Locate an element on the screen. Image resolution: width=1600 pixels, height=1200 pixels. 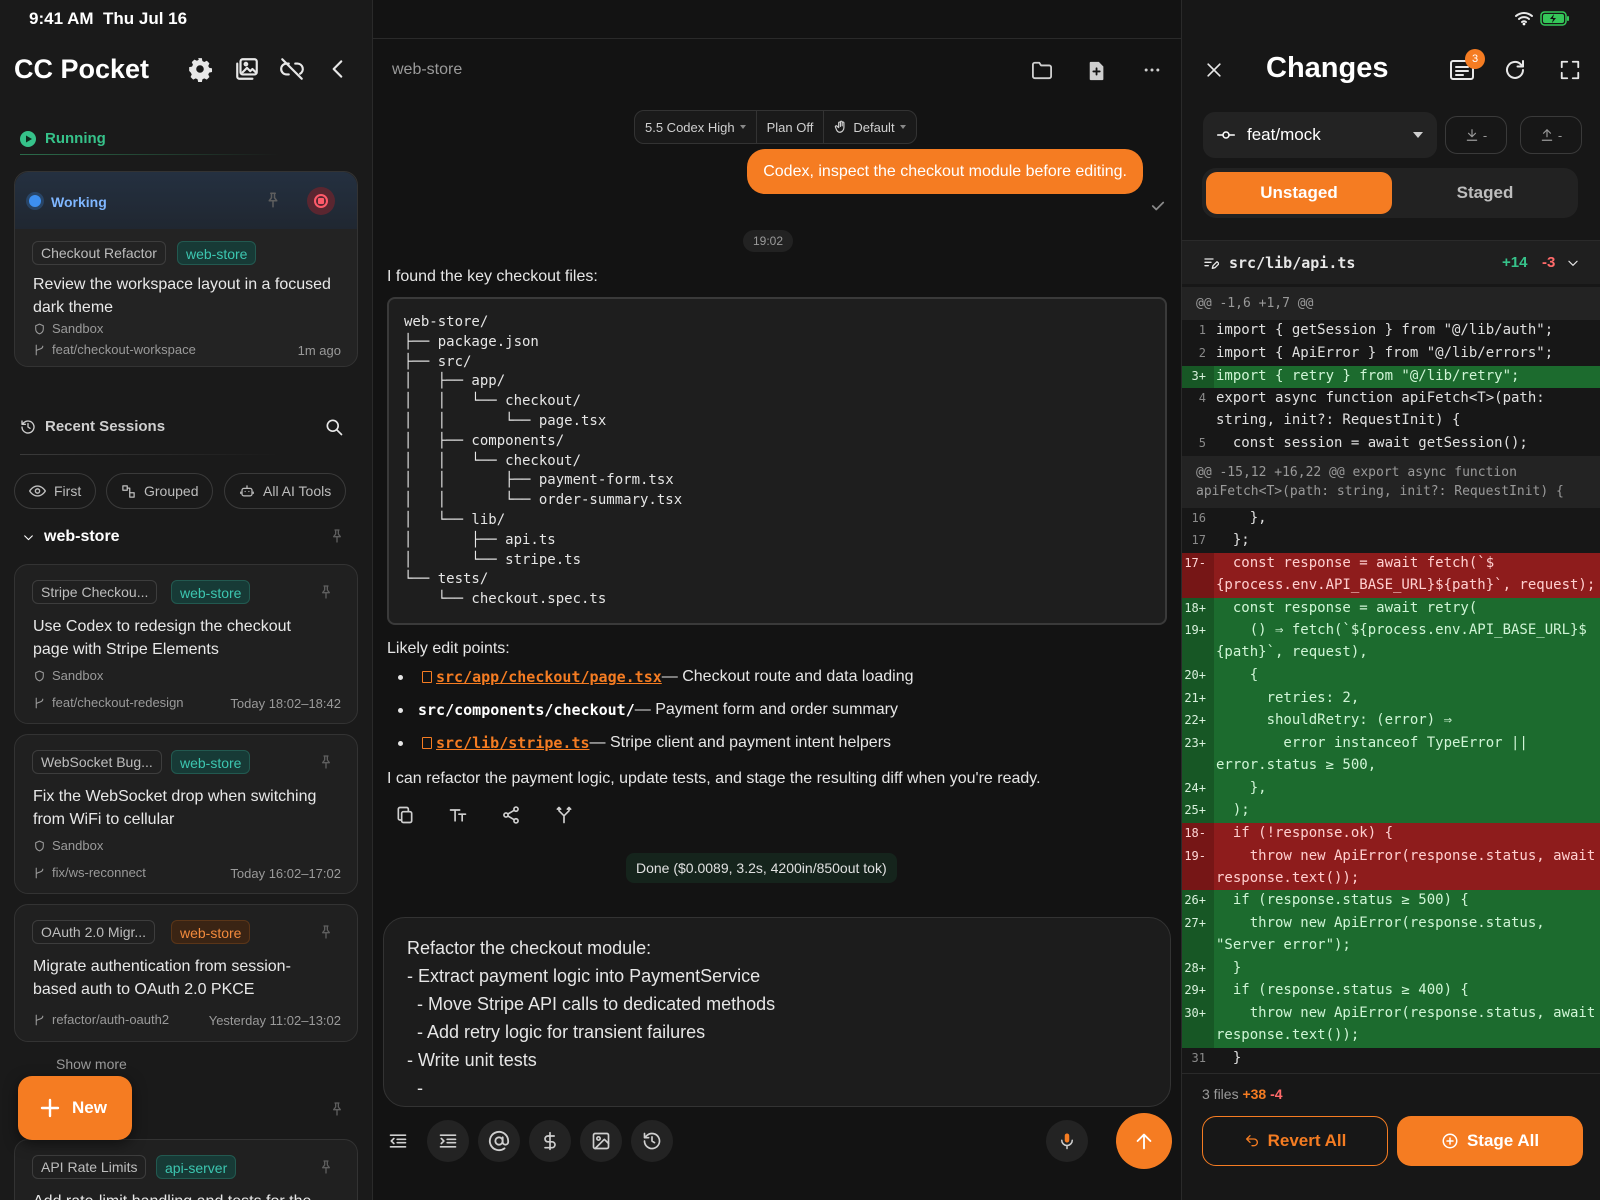
expand-icon is located at coordinates (1570, 70).